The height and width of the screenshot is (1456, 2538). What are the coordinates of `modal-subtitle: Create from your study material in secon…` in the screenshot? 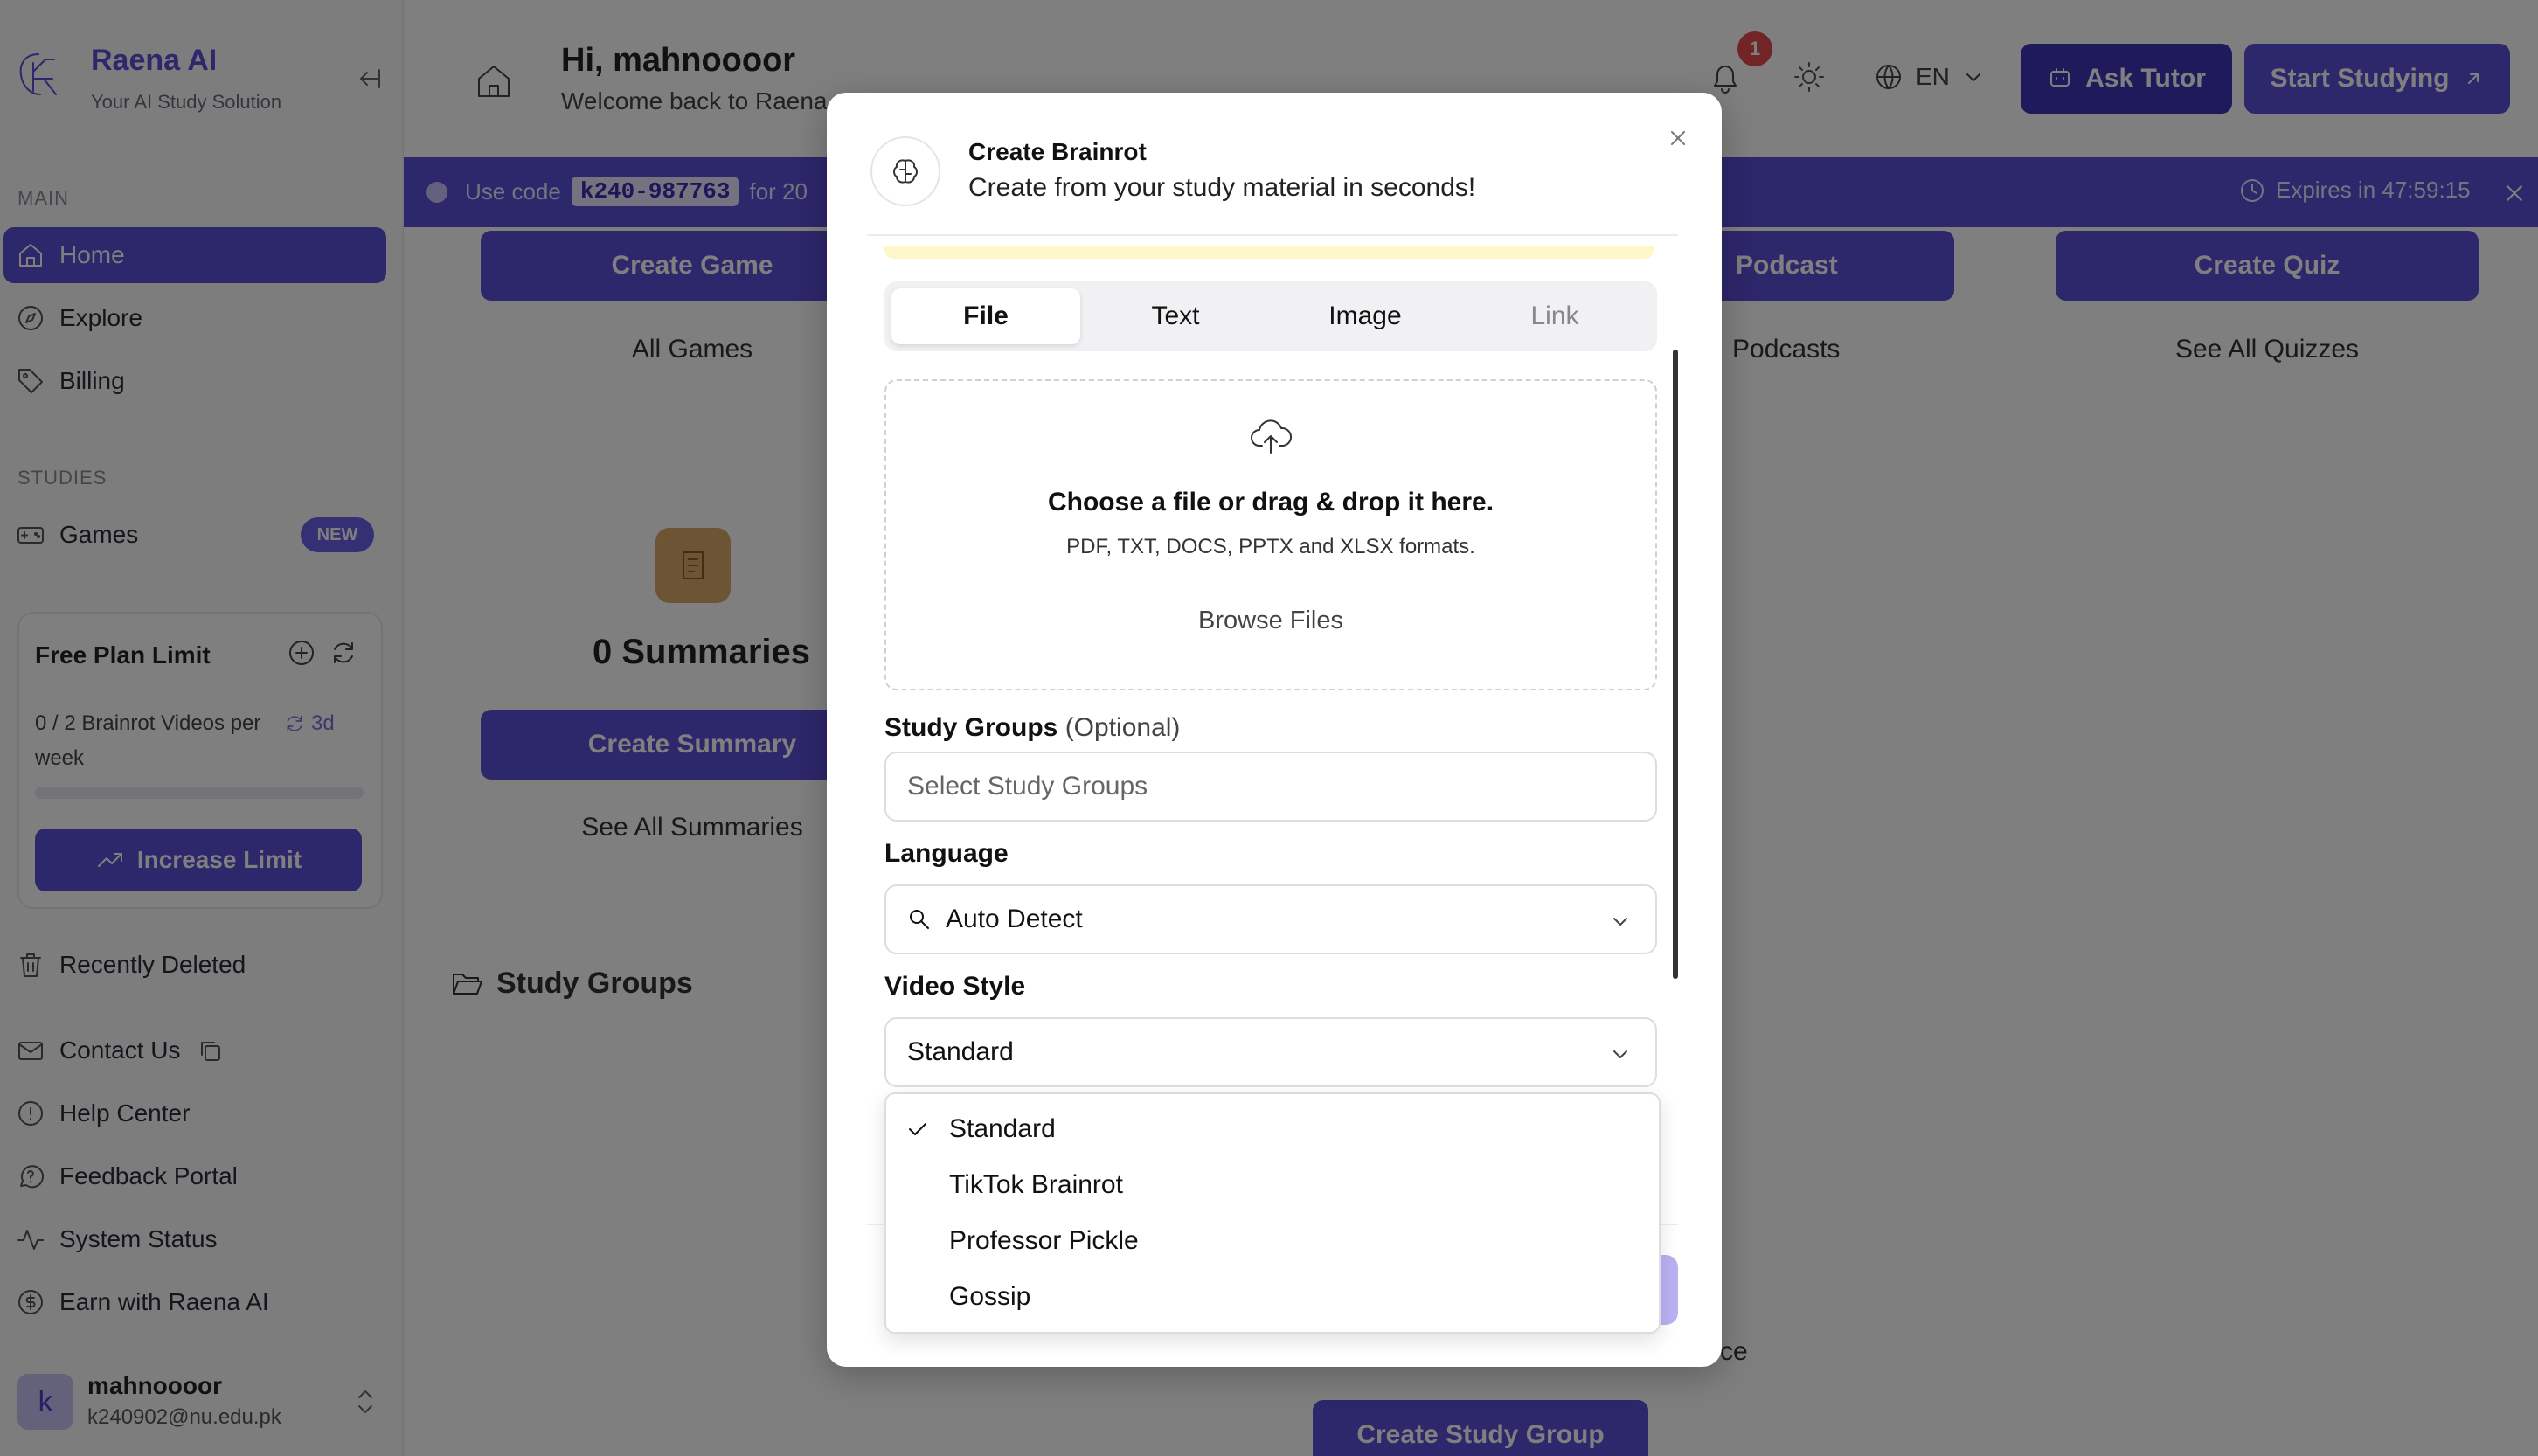 It's located at (1222, 187).